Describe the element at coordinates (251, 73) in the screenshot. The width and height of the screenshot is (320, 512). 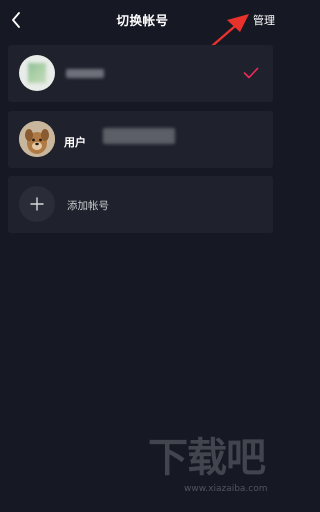
I see `checkmark-icon` at that location.